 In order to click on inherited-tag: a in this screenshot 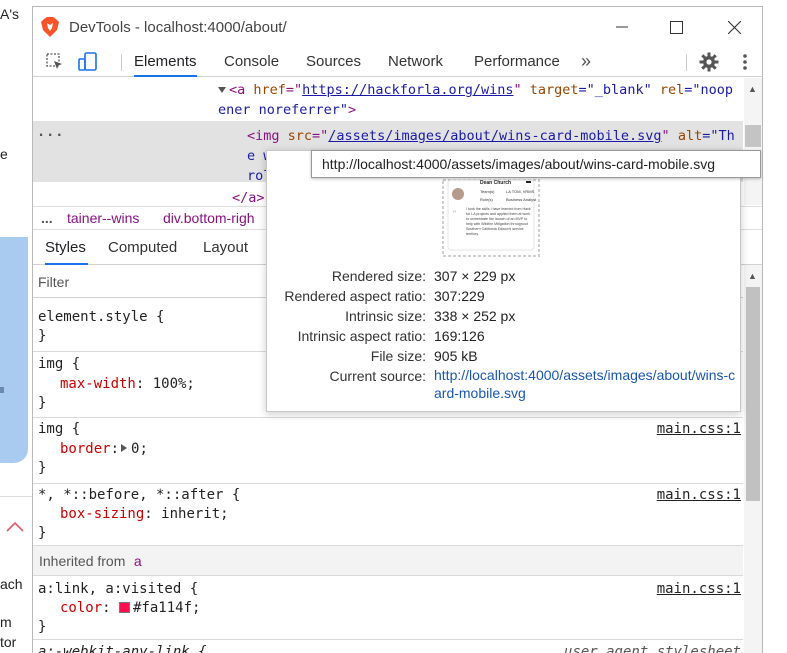, I will do `click(138, 561)`.